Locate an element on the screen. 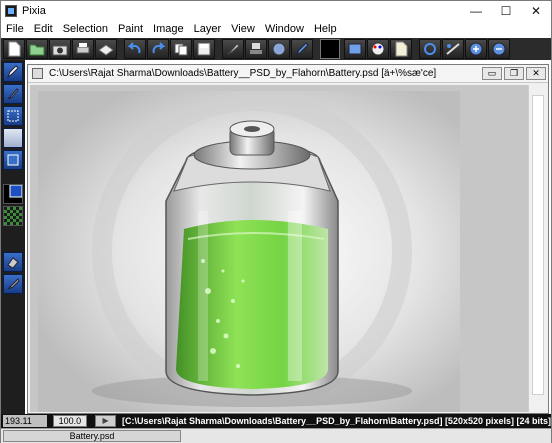 The height and width of the screenshot is (443, 552). copy-icon is located at coordinates (181, 49).